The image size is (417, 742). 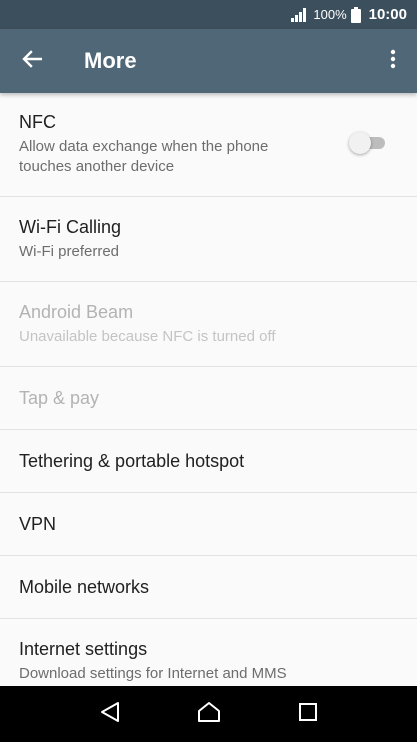 I want to click on list-item-tethering: Tethering & portable hotspot, so click(x=208, y=461).